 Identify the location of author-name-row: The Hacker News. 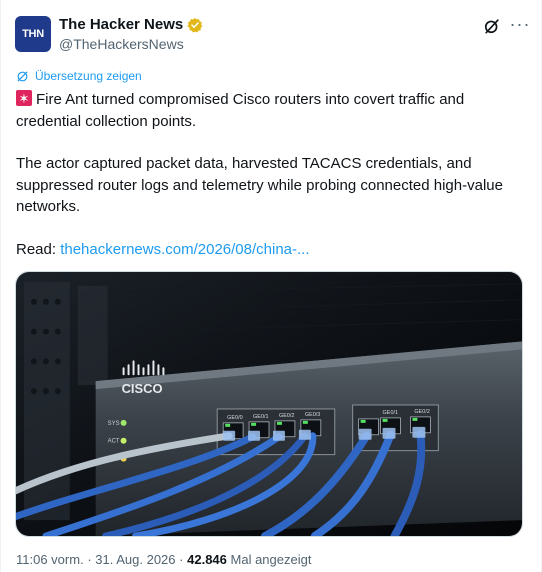
(131, 24).